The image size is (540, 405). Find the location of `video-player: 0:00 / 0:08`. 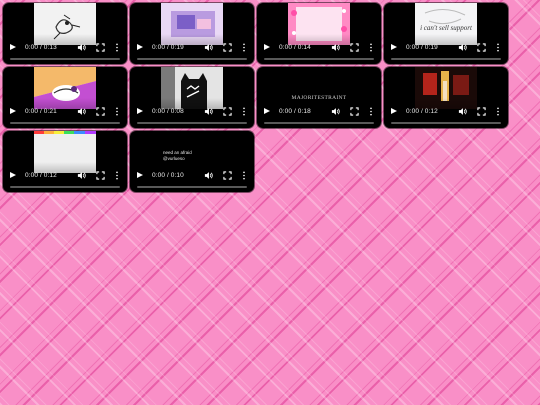

video-player: 0:00 / 0:08 is located at coordinates (192, 97).